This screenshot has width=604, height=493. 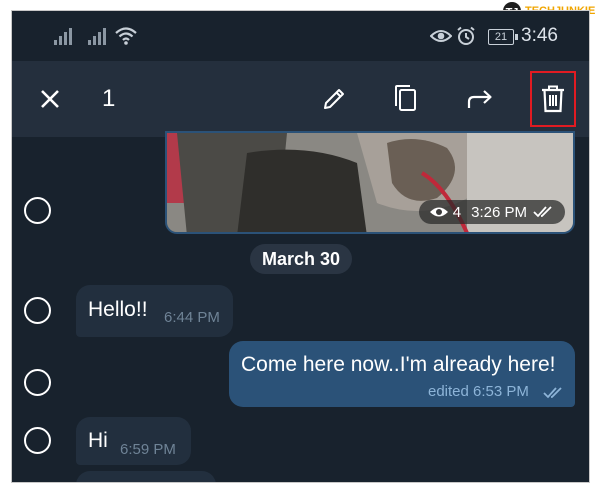 I want to click on message-text: Hi, so click(x=98, y=440).